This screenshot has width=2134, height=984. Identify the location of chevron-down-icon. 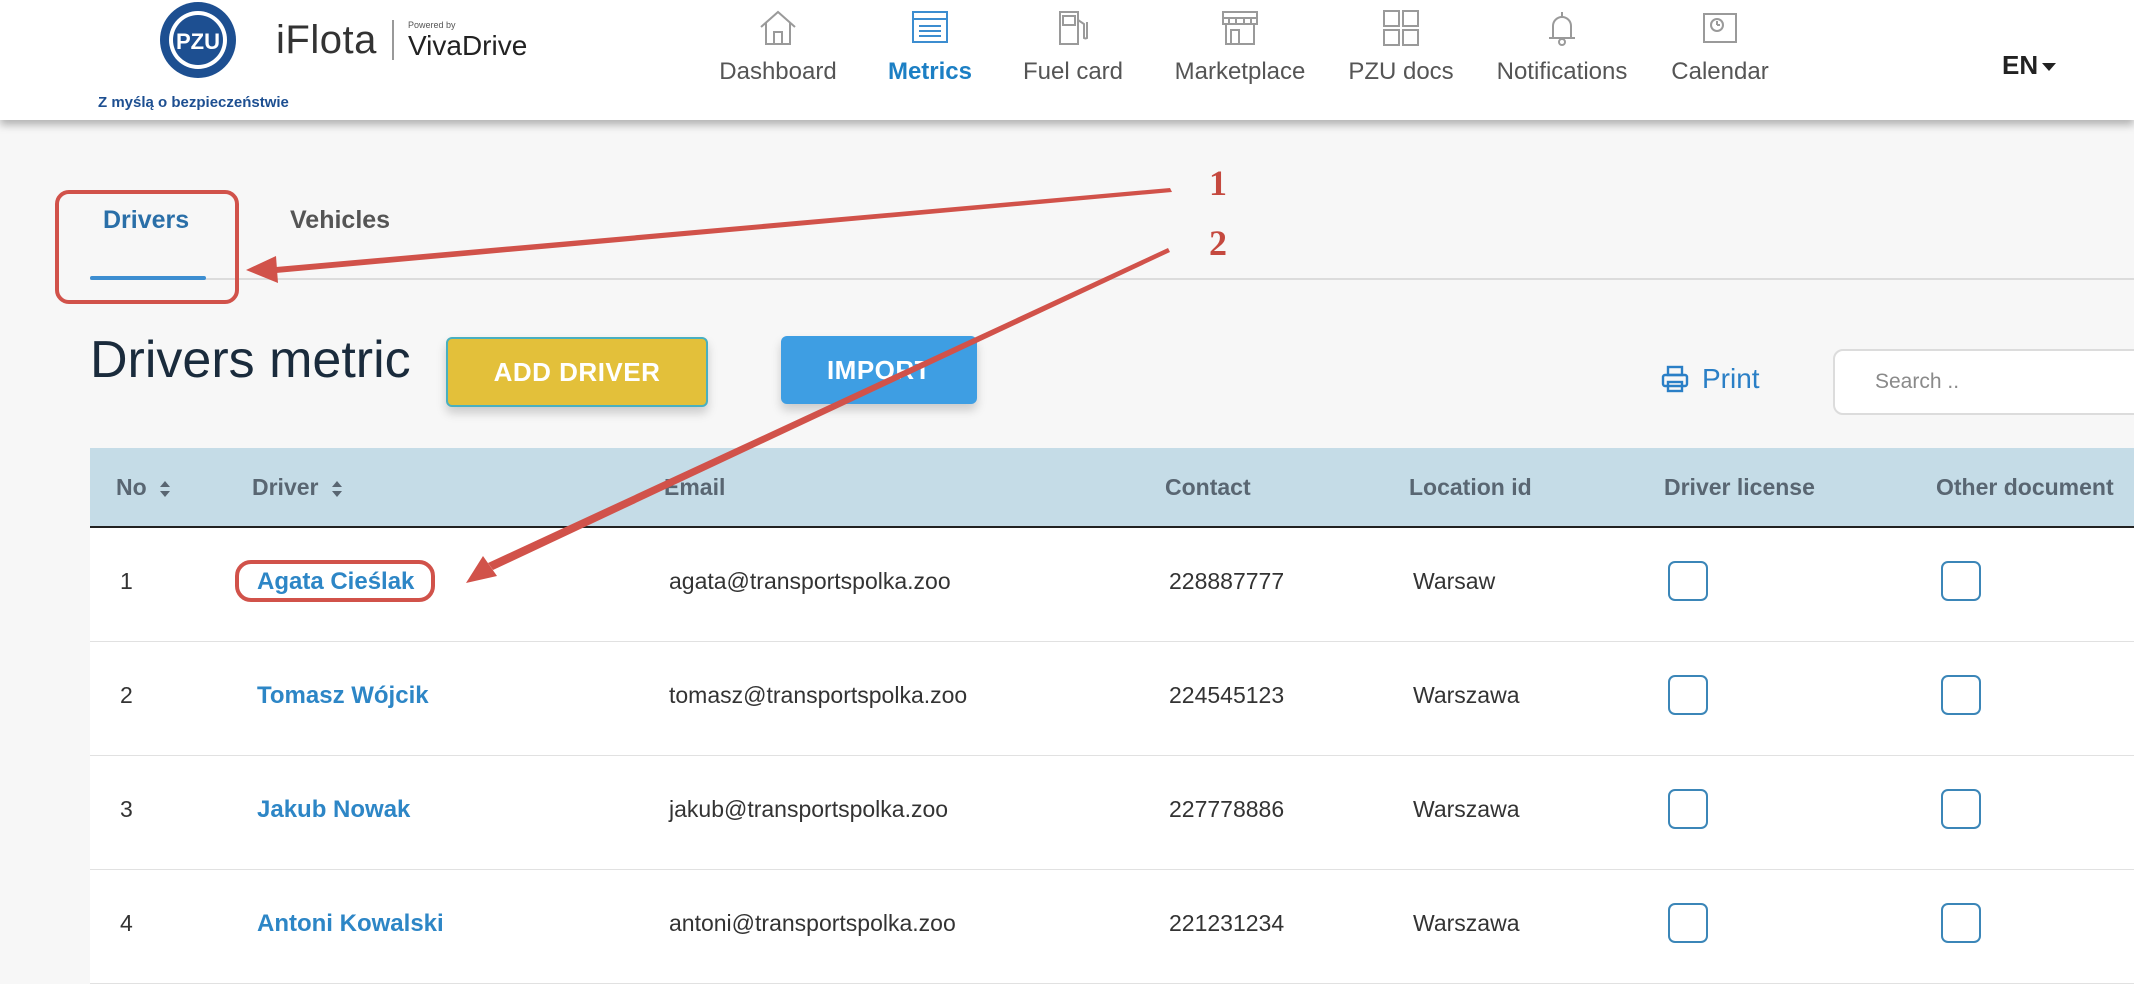
(2049, 67).